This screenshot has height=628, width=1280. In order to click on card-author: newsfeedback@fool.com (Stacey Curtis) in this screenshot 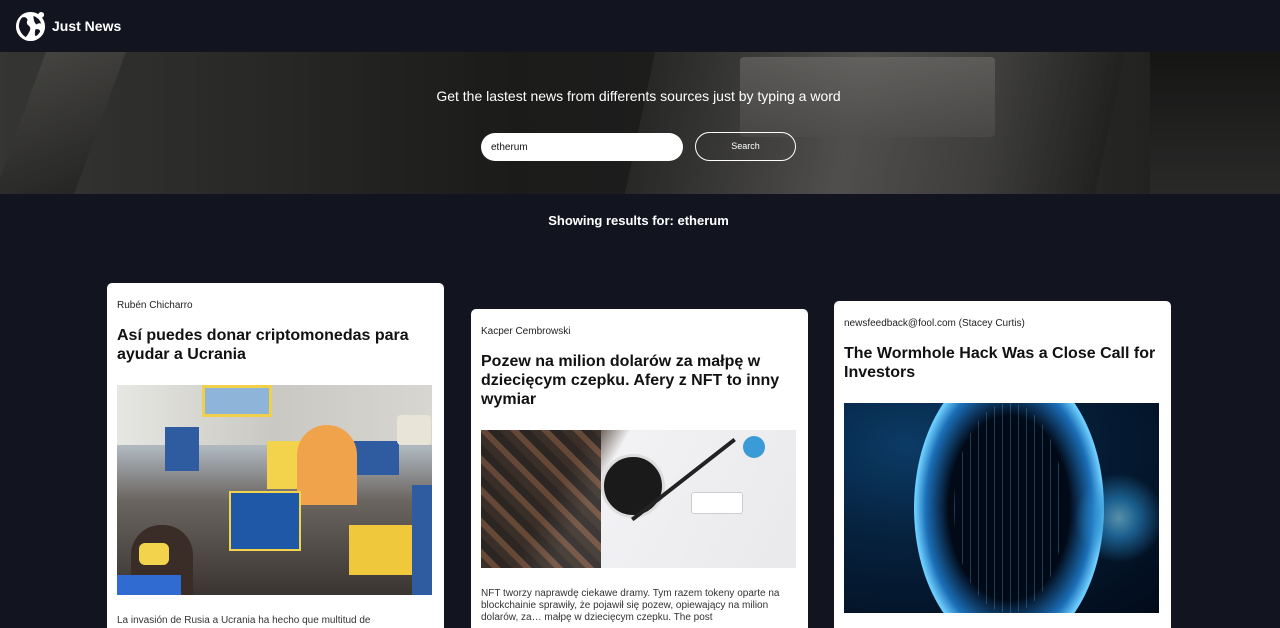, I will do `click(934, 323)`.